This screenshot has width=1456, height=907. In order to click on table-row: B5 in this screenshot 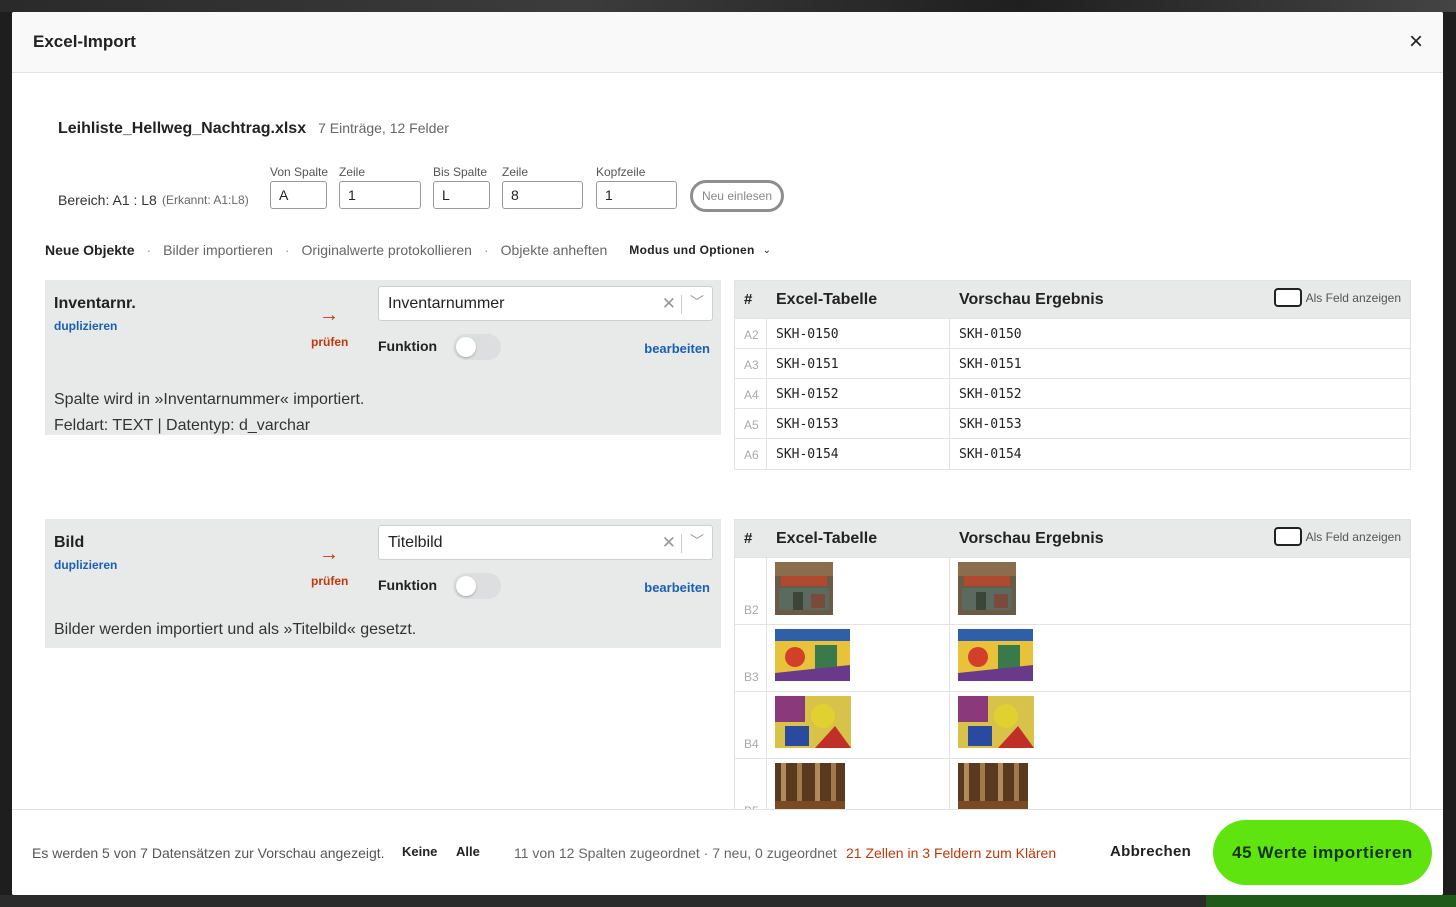, I will do `click(1072, 783)`.